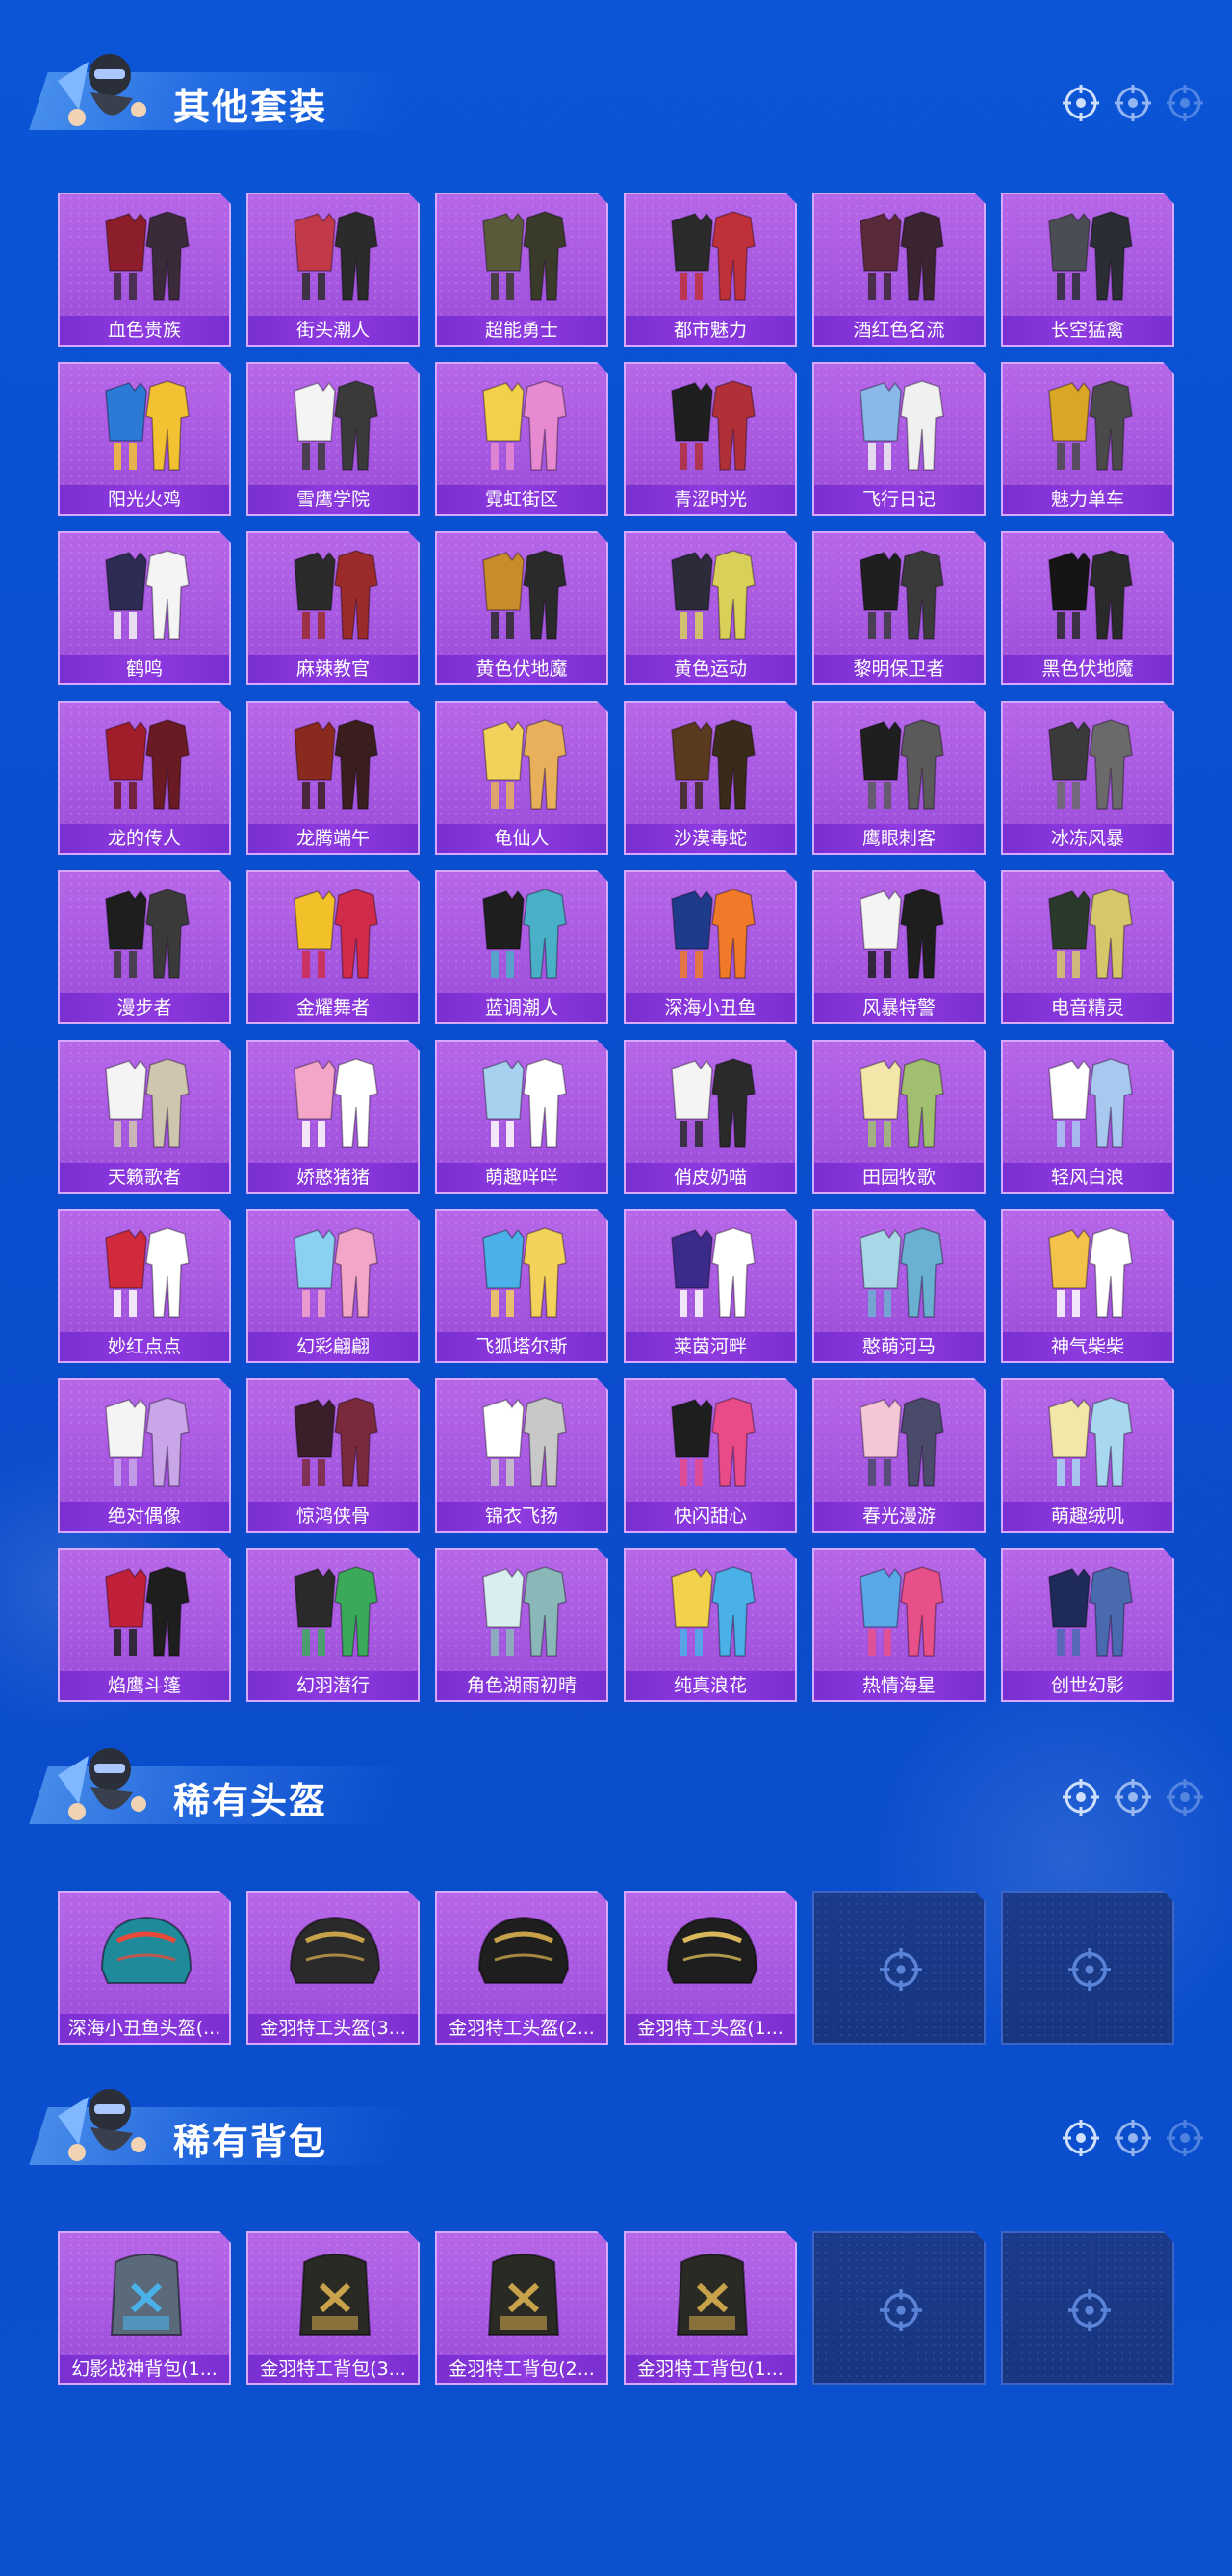  What do you see at coordinates (899, 1455) in the screenshot?
I see `outfit-card: 春光漫游` at bounding box center [899, 1455].